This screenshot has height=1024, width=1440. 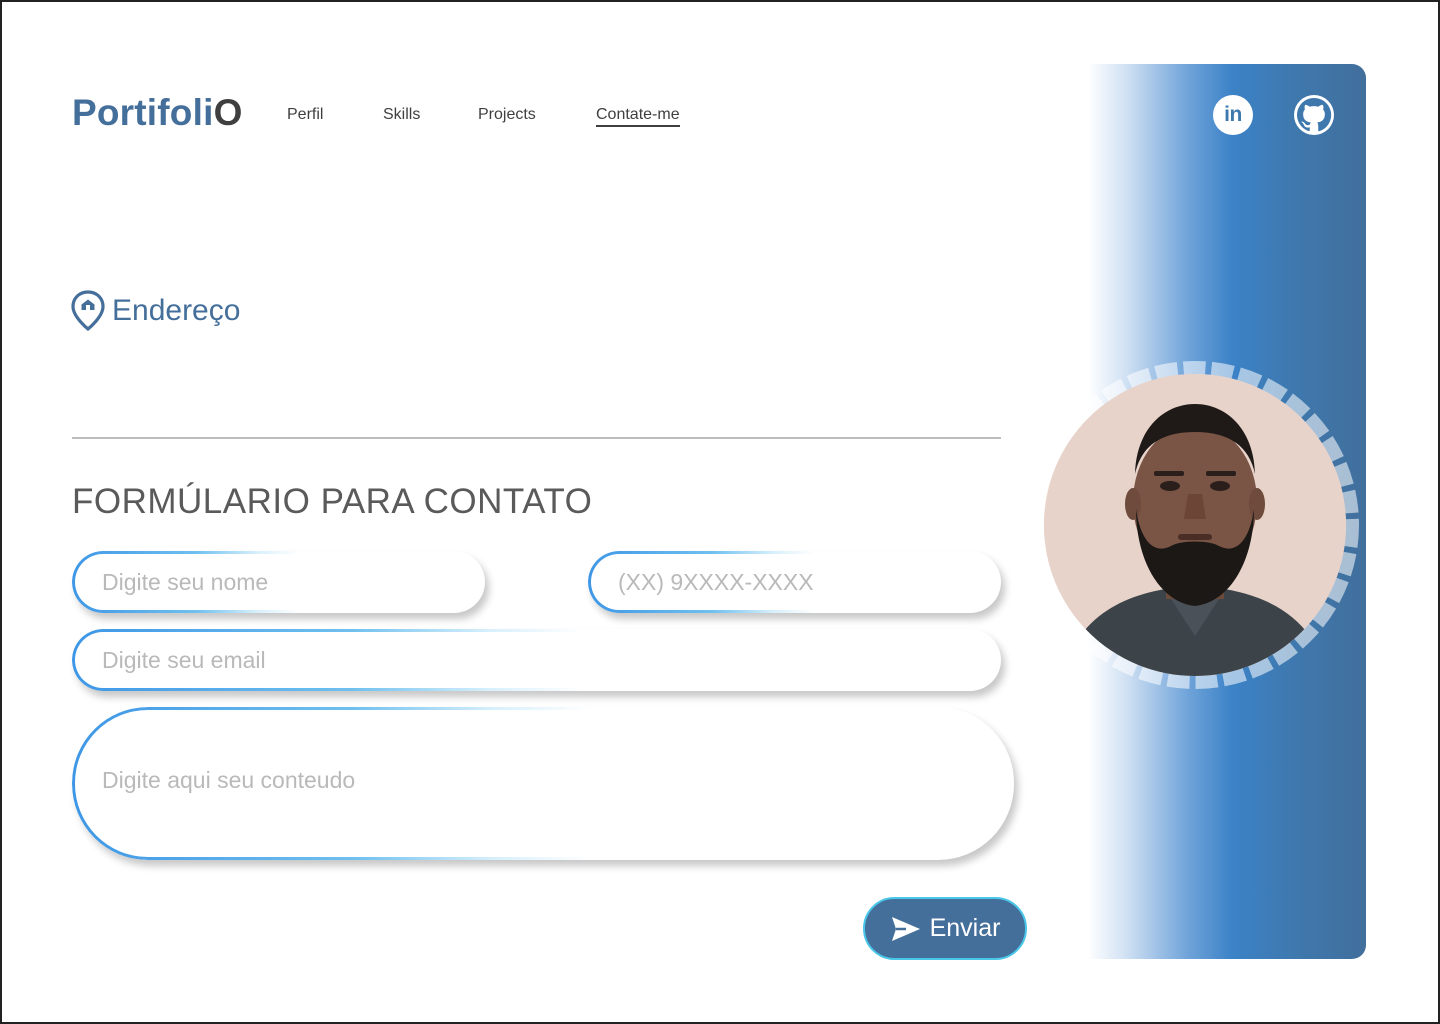 I want to click on avatar-frame, so click(x=1195, y=525).